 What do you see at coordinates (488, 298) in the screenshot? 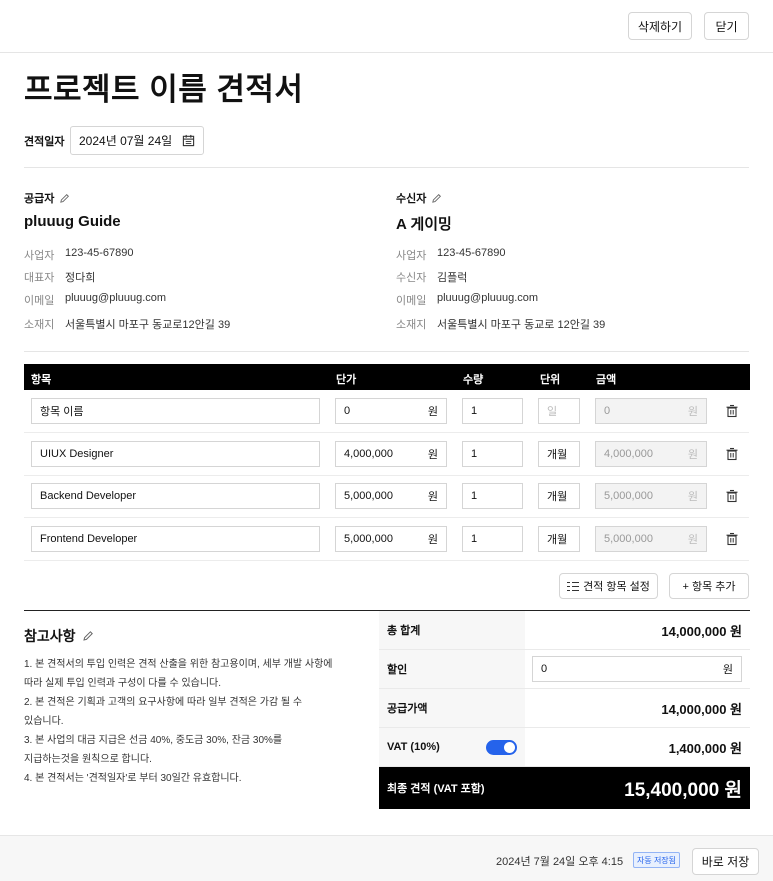
I see `recipient-value: pluuug@pluuug.com` at bounding box center [488, 298].